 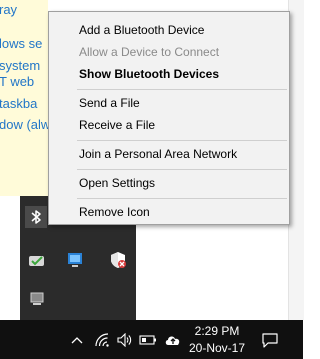 I want to click on menu-item-receive-file: Receive a File, so click(x=169, y=125).